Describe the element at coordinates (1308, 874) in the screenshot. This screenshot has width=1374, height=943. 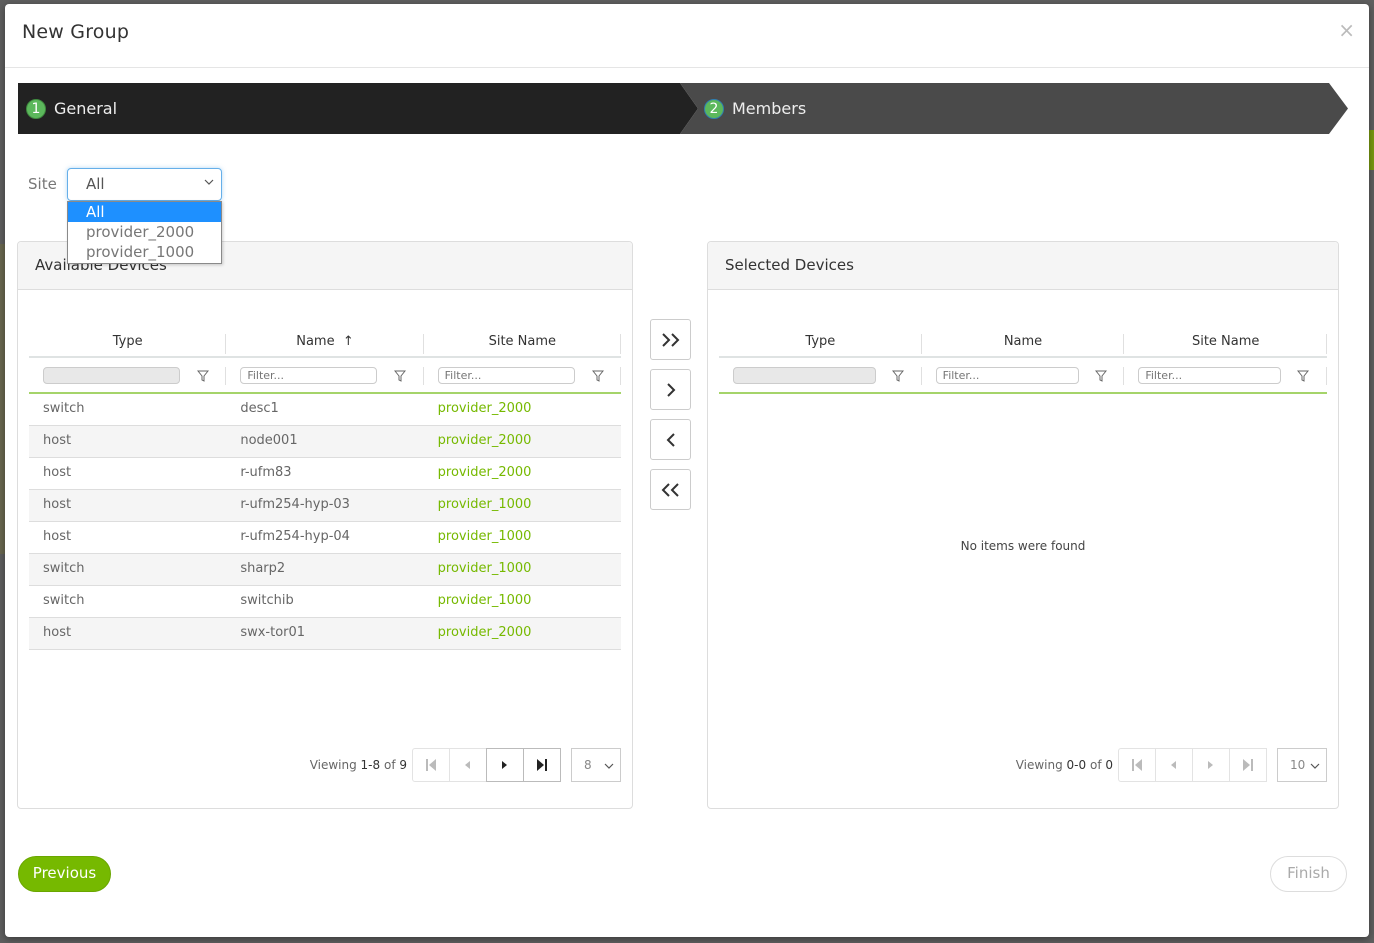
I see `finish-button: Finish` at that location.